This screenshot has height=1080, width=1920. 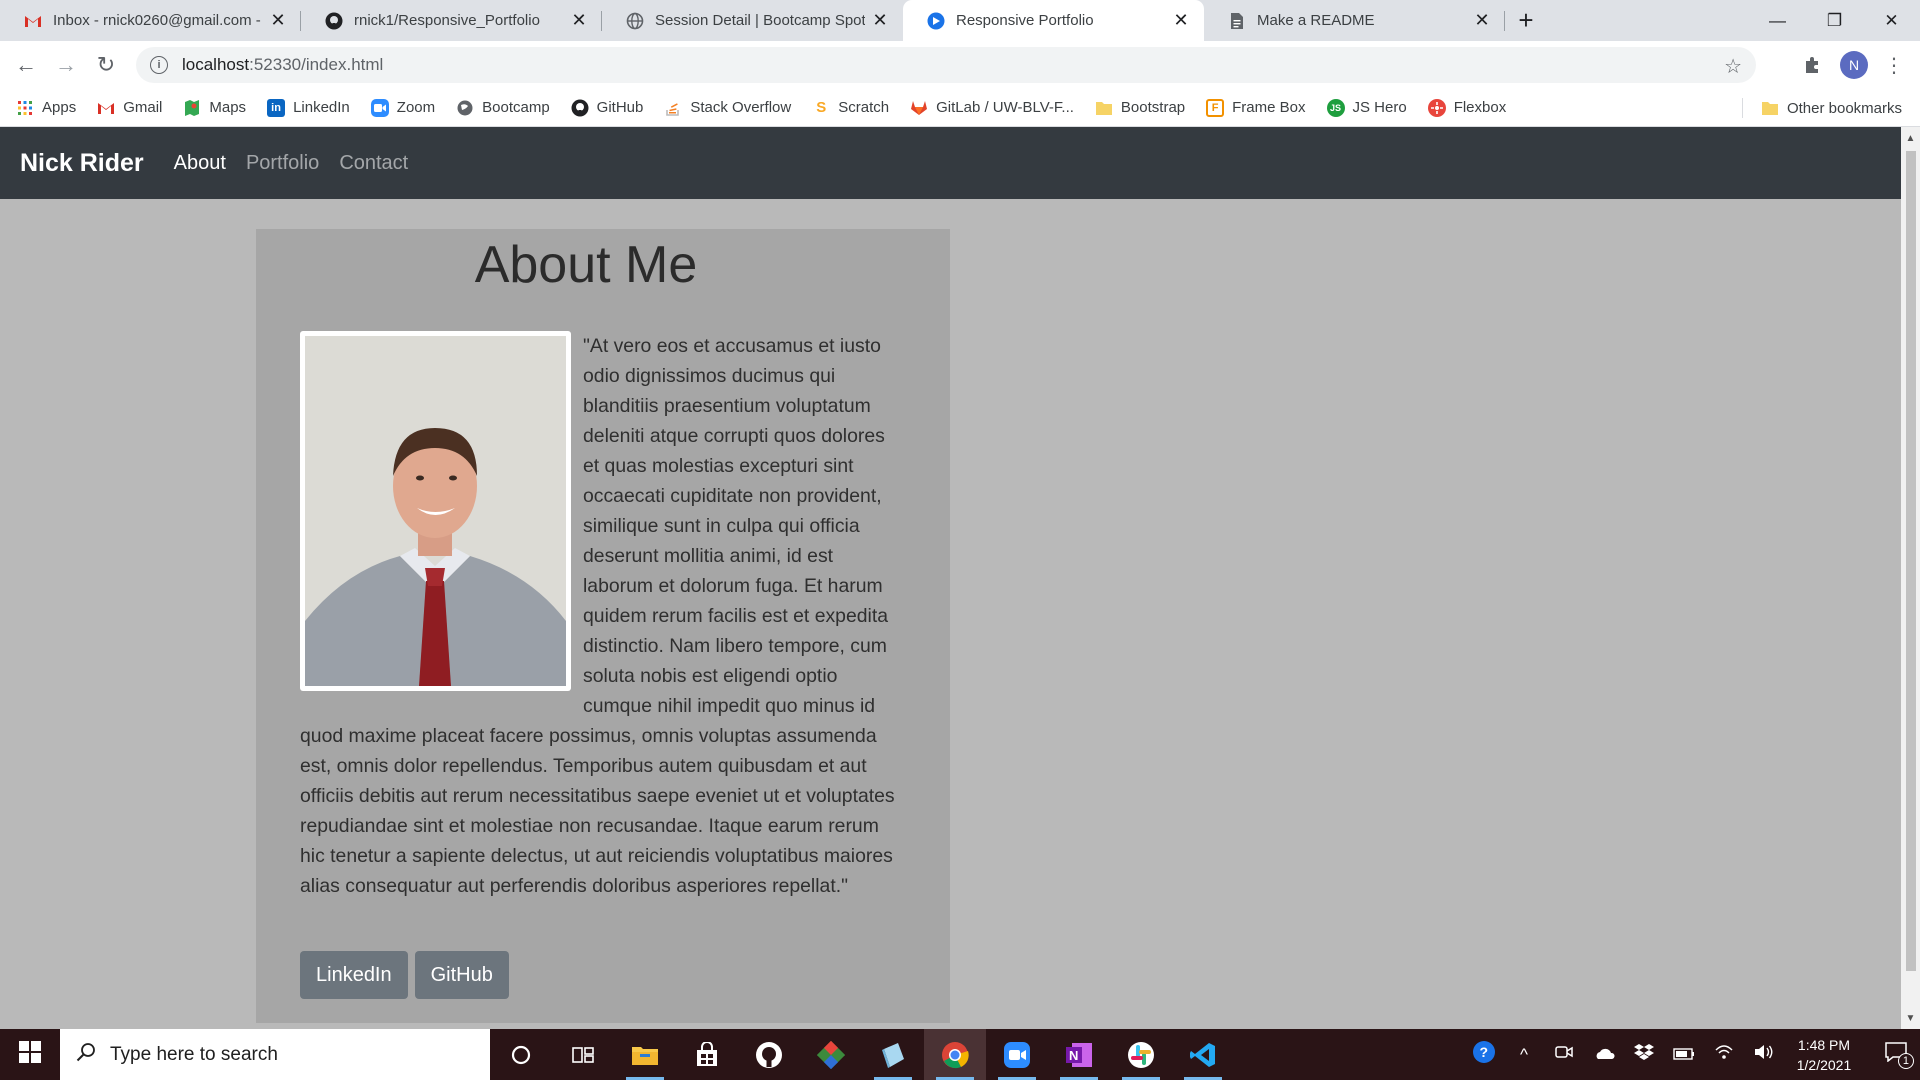 What do you see at coordinates (1824, 1044) in the screenshot?
I see `clock-time: 1:48 PM` at bounding box center [1824, 1044].